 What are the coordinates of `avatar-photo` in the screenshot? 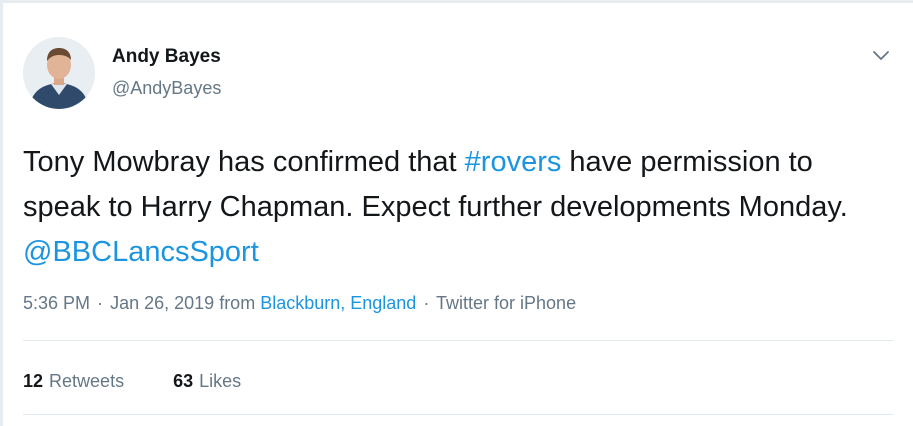 It's located at (59, 73).